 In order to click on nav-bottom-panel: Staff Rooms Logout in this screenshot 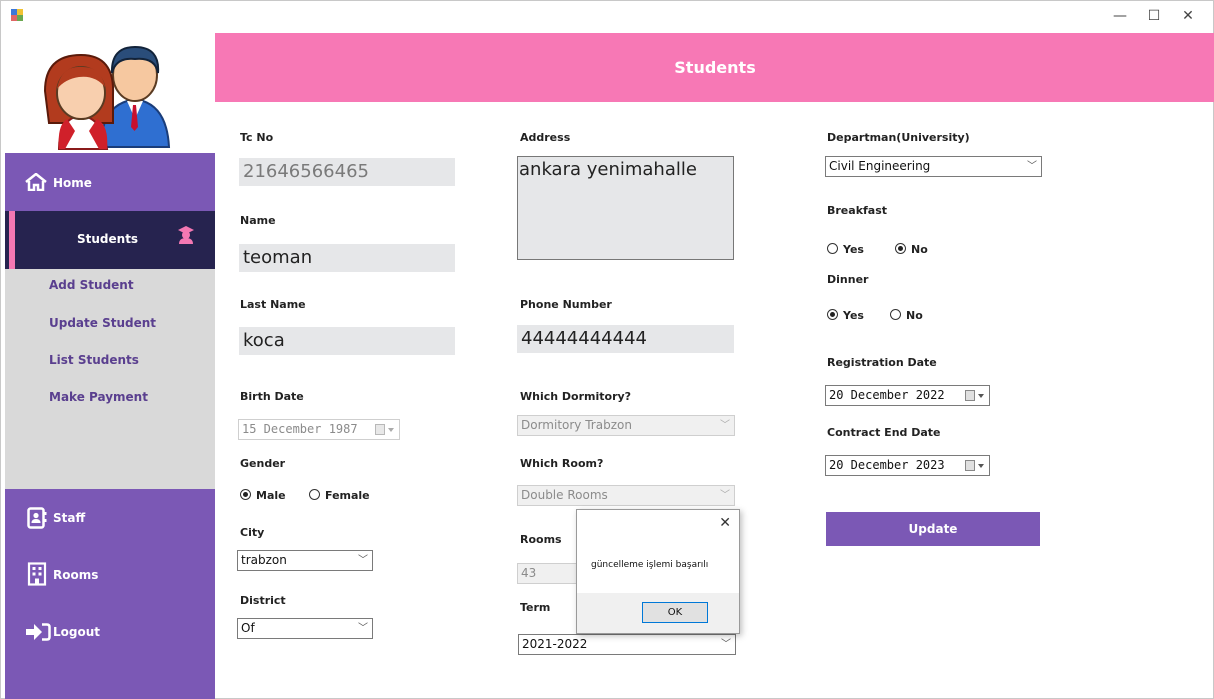, I will do `click(110, 594)`.